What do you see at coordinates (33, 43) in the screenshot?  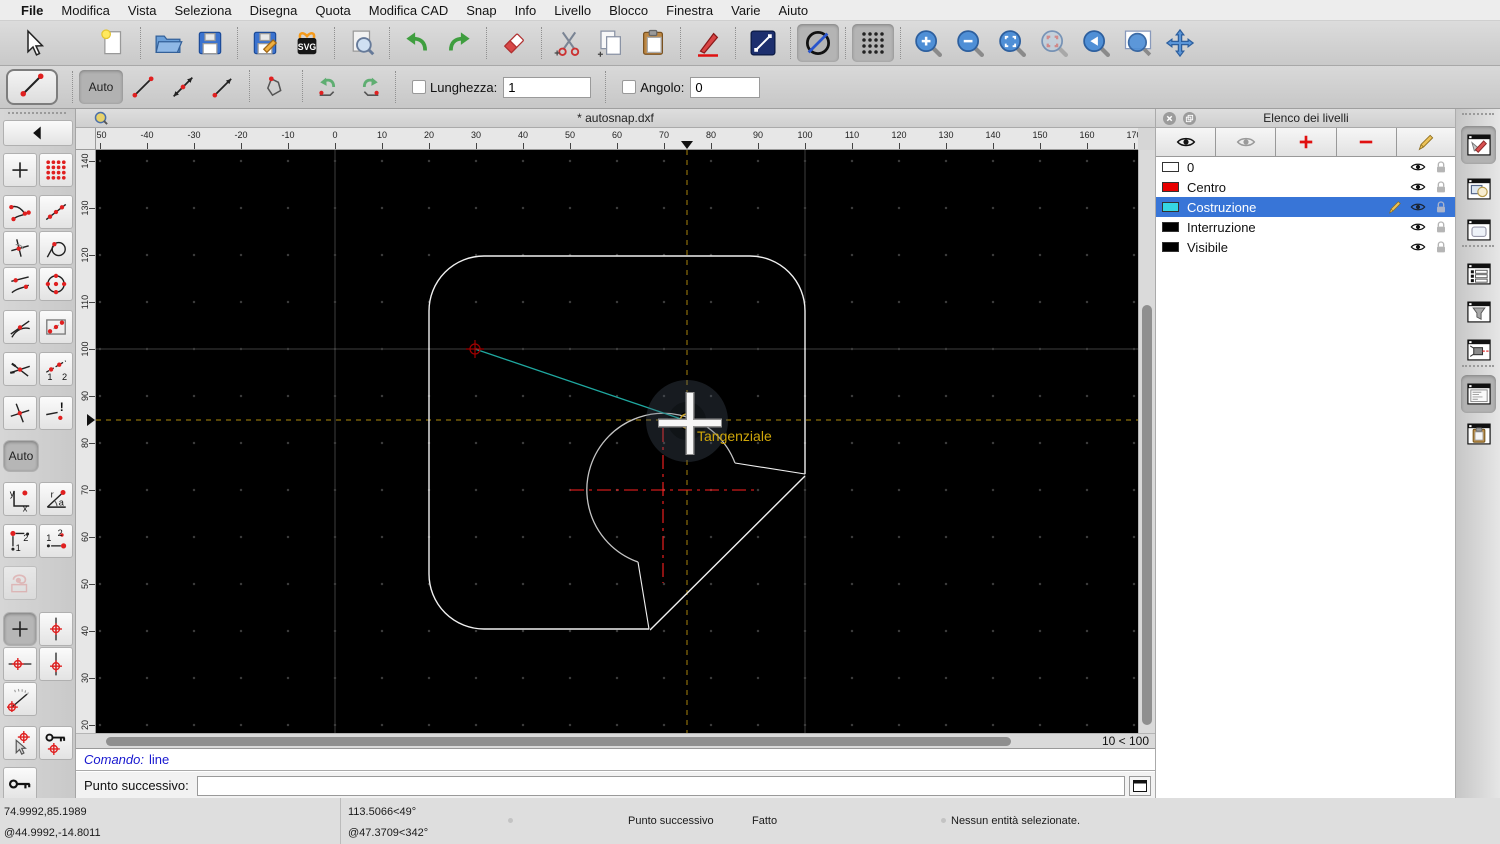 I see `select-pointer-button` at bounding box center [33, 43].